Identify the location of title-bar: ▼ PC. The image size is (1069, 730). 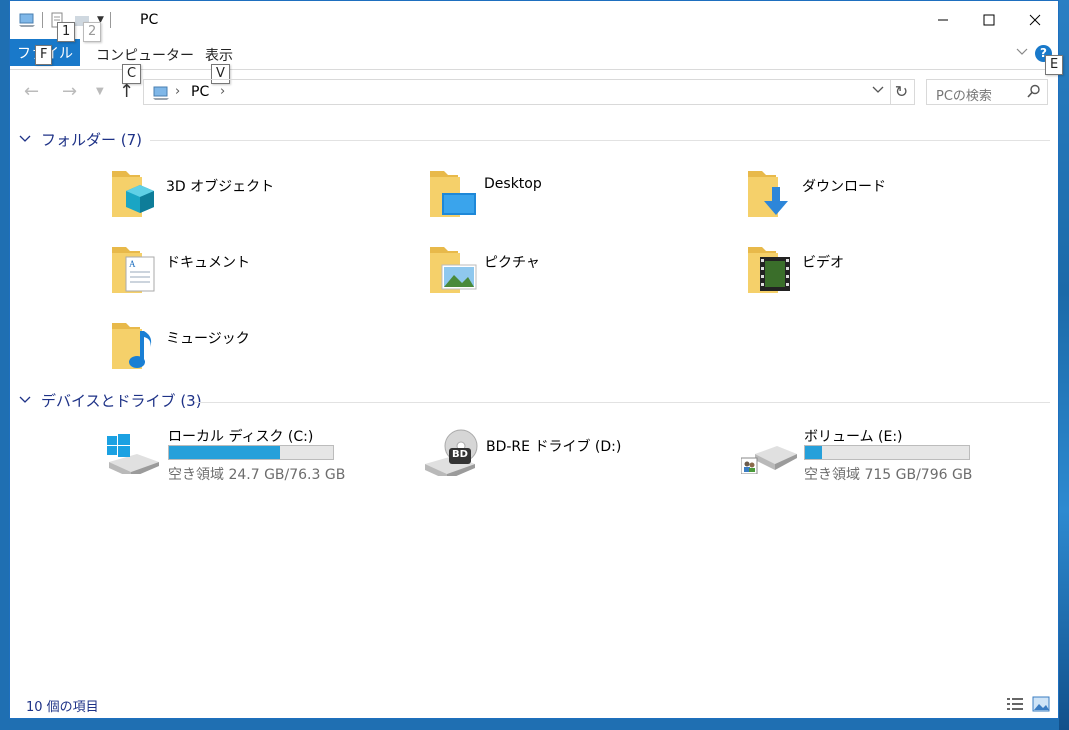
(534, 20).